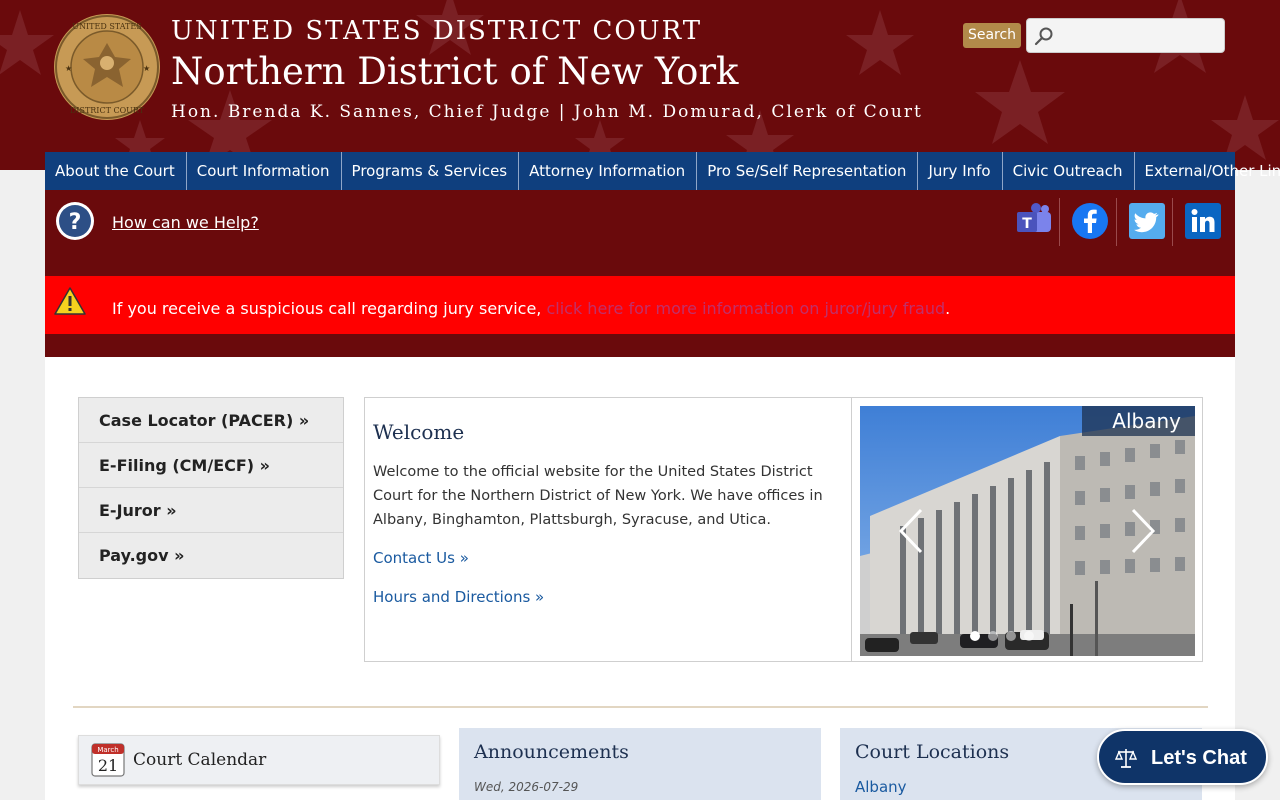 The width and height of the screenshot is (1280, 800). Describe the element at coordinates (1138, 421) in the screenshot. I see `carousel-caption: Albany` at that location.